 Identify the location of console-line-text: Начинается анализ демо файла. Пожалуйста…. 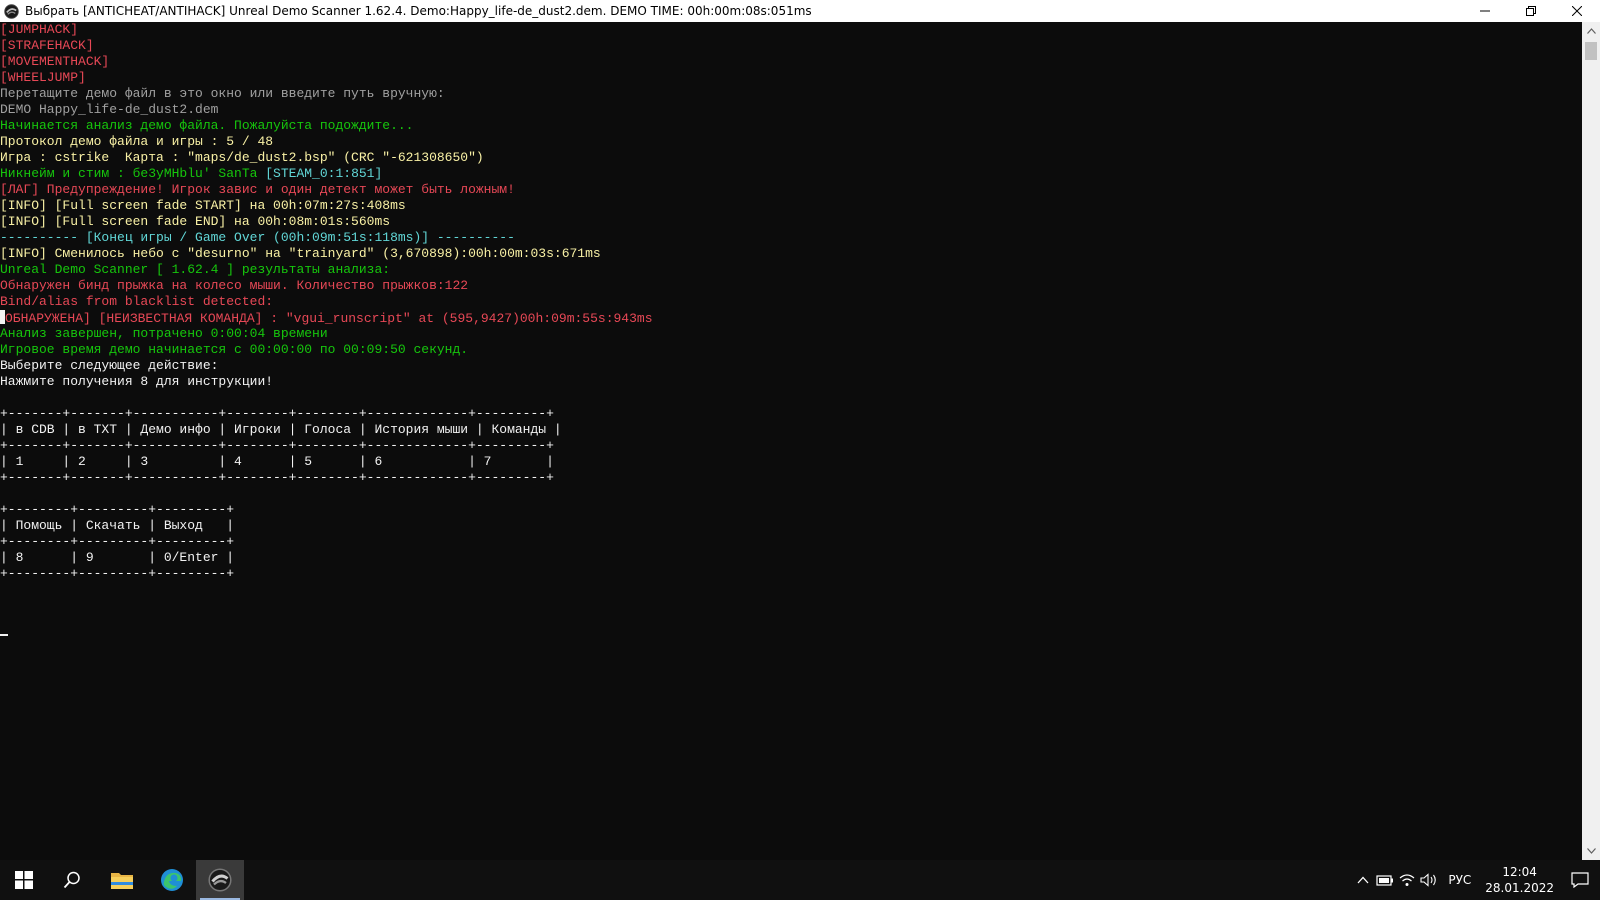
(207, 125).